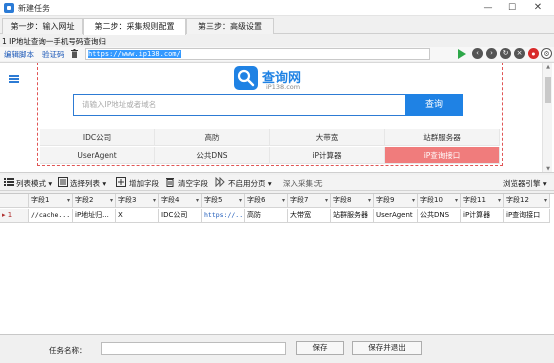 The height and width of the screenshot is (363, 554). Describe the element at coordinates (352, 216) in the screenshot. I see `grid-cell: 站群服务器` at that location.